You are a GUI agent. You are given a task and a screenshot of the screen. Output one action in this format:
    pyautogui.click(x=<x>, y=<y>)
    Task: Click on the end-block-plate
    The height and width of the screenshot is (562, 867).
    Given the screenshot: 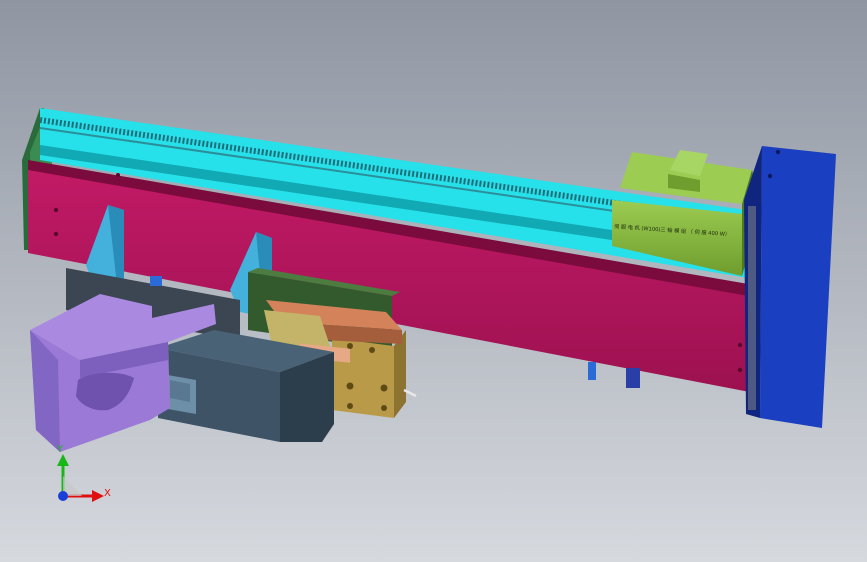 What is the action you would take?
    pyautogui.click(x=752, y=308)
    